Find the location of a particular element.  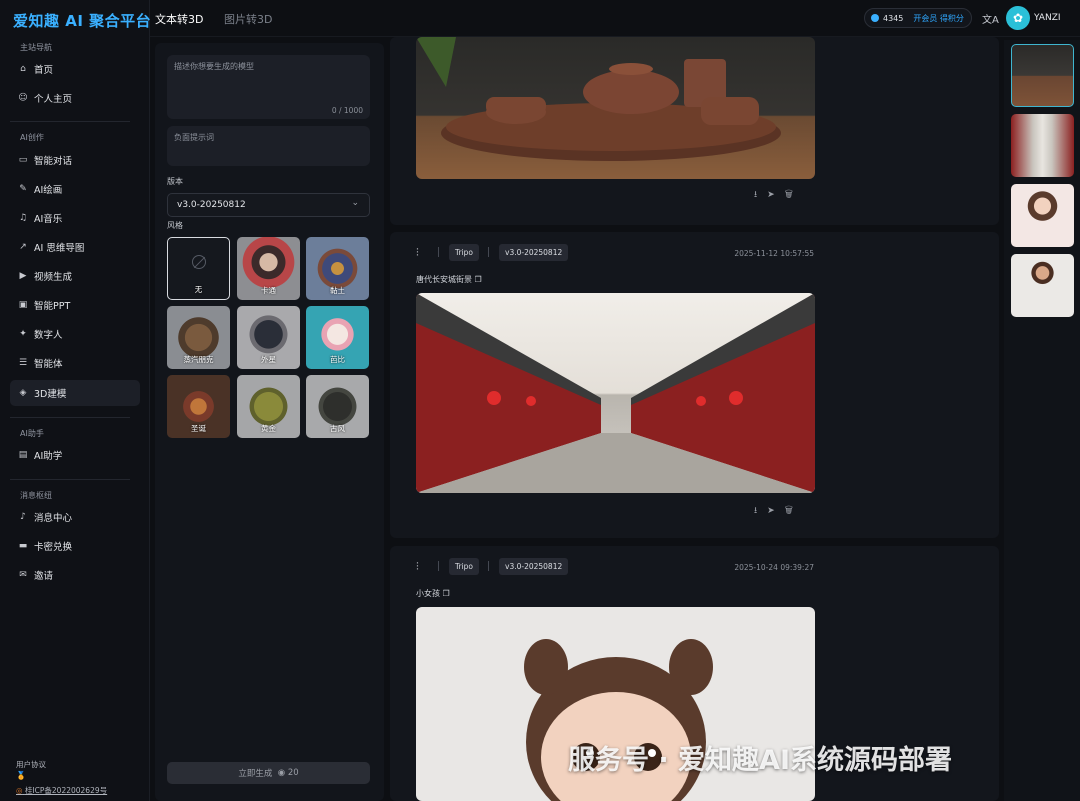

icp-icon: ◎ is located at coordinates (19, 790).